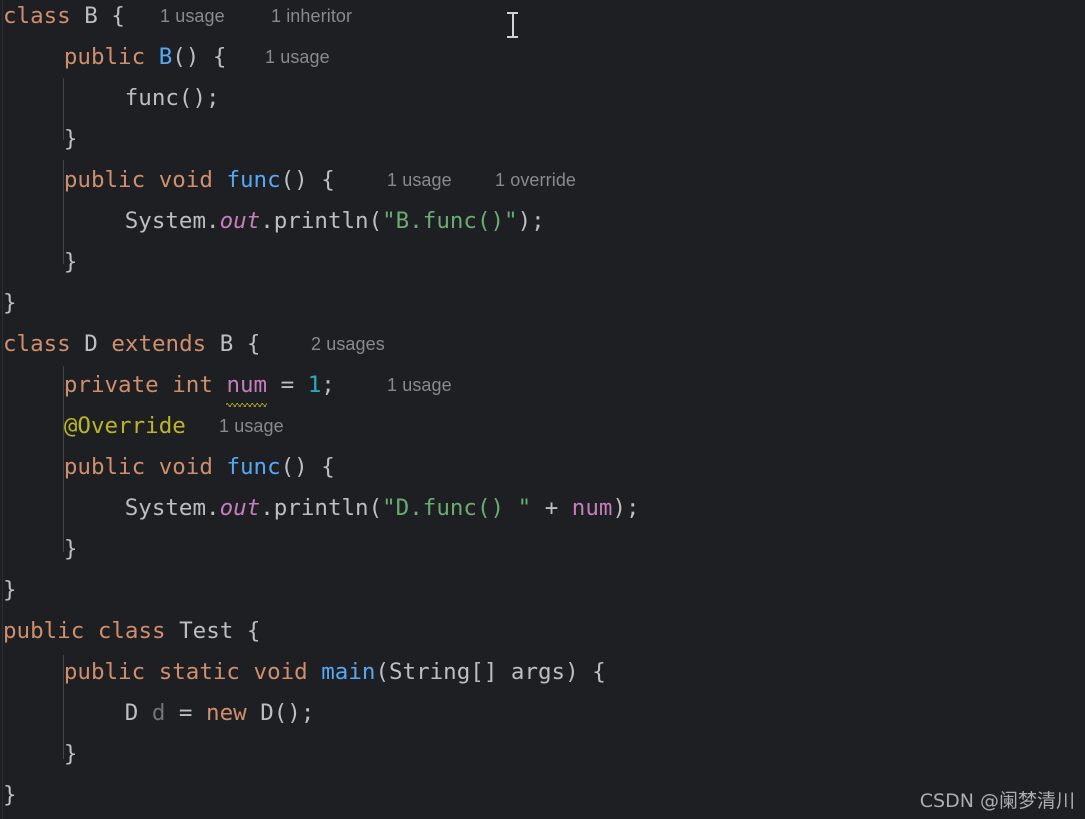 The height and width of the screenshot is (819, 1085). I want to click on code-line: private int num = 1;, so click(199, 386).